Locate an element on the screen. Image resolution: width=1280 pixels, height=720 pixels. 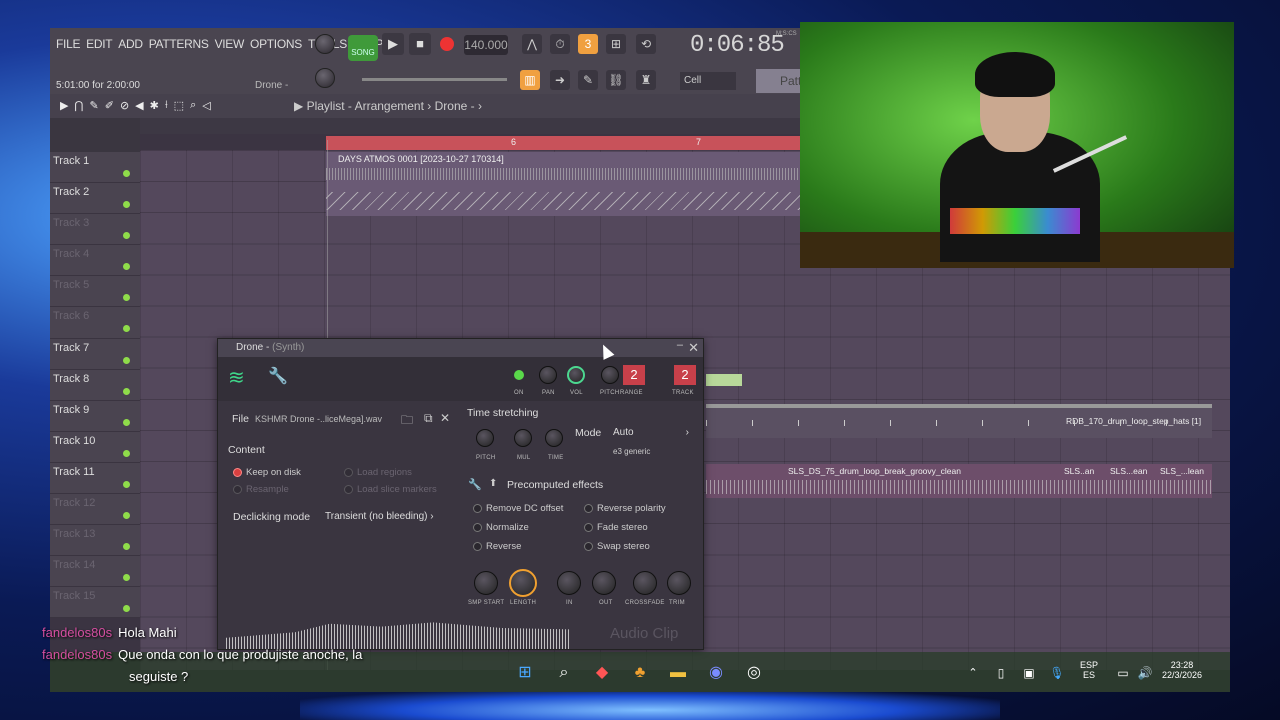
track-header: Track 3 is located at coordinates (95, 230).